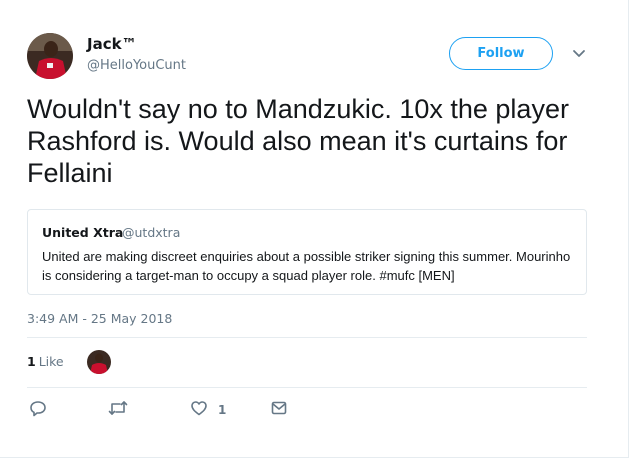 Image resolution: width=629 pixels, height=458 pixels. I want to click on like-button: 1, so click(208, 410).